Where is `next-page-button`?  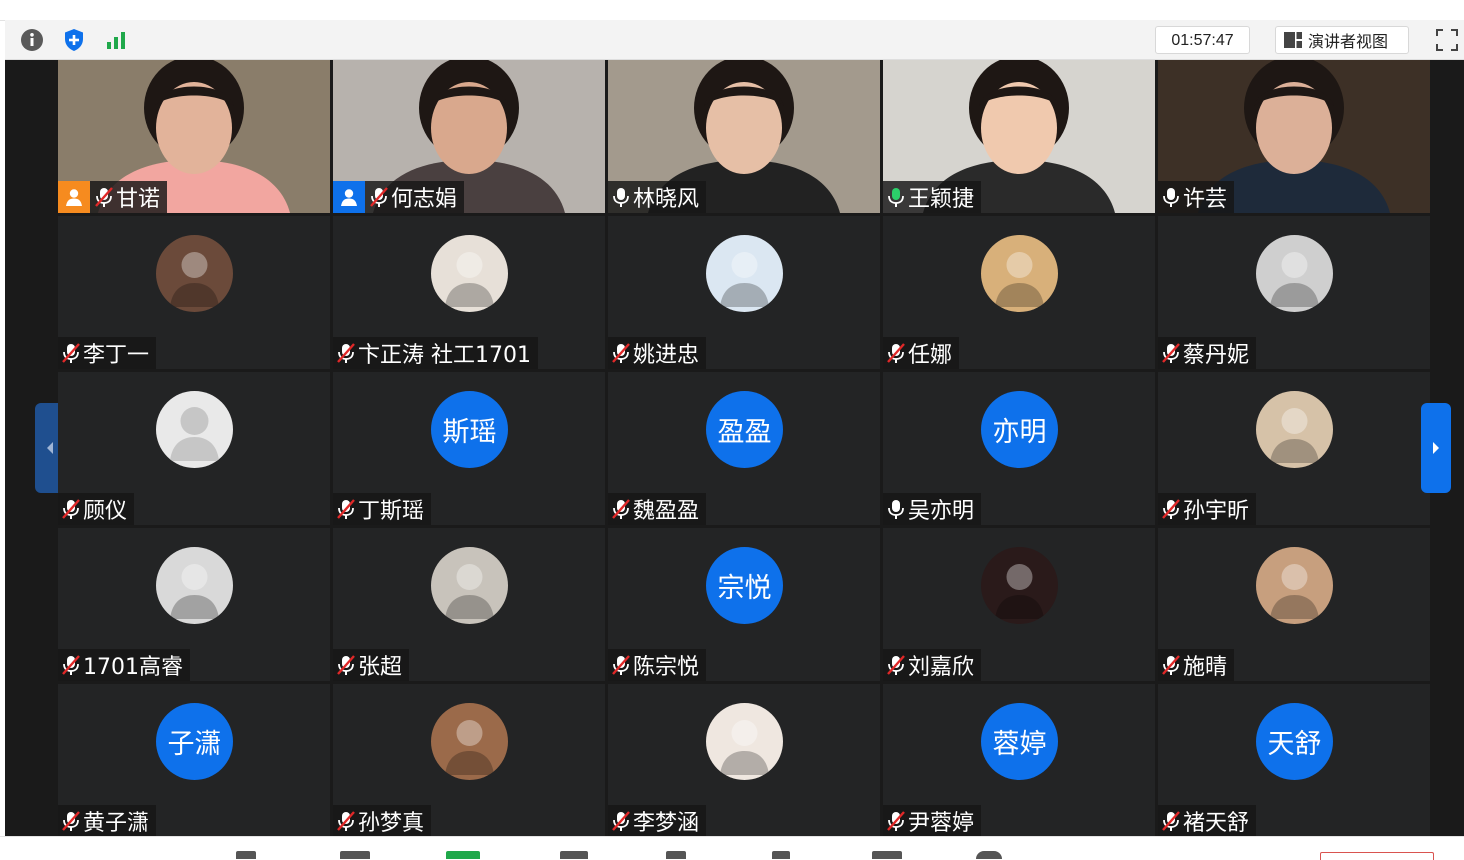 next-page-button is located at coordinates (1436, 448).